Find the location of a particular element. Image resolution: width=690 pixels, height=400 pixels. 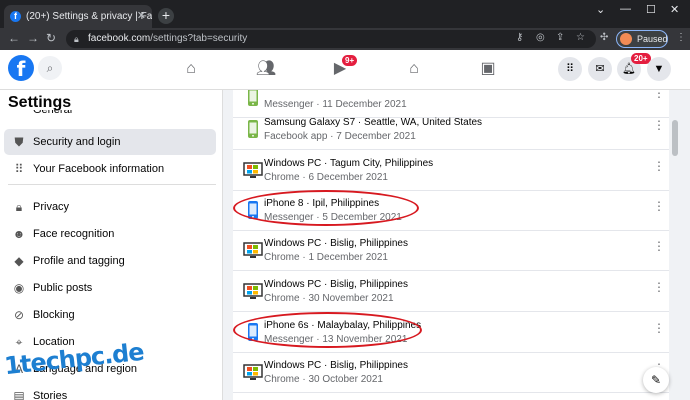

share-icon: ⇪ is located at coordinates (560, 37).